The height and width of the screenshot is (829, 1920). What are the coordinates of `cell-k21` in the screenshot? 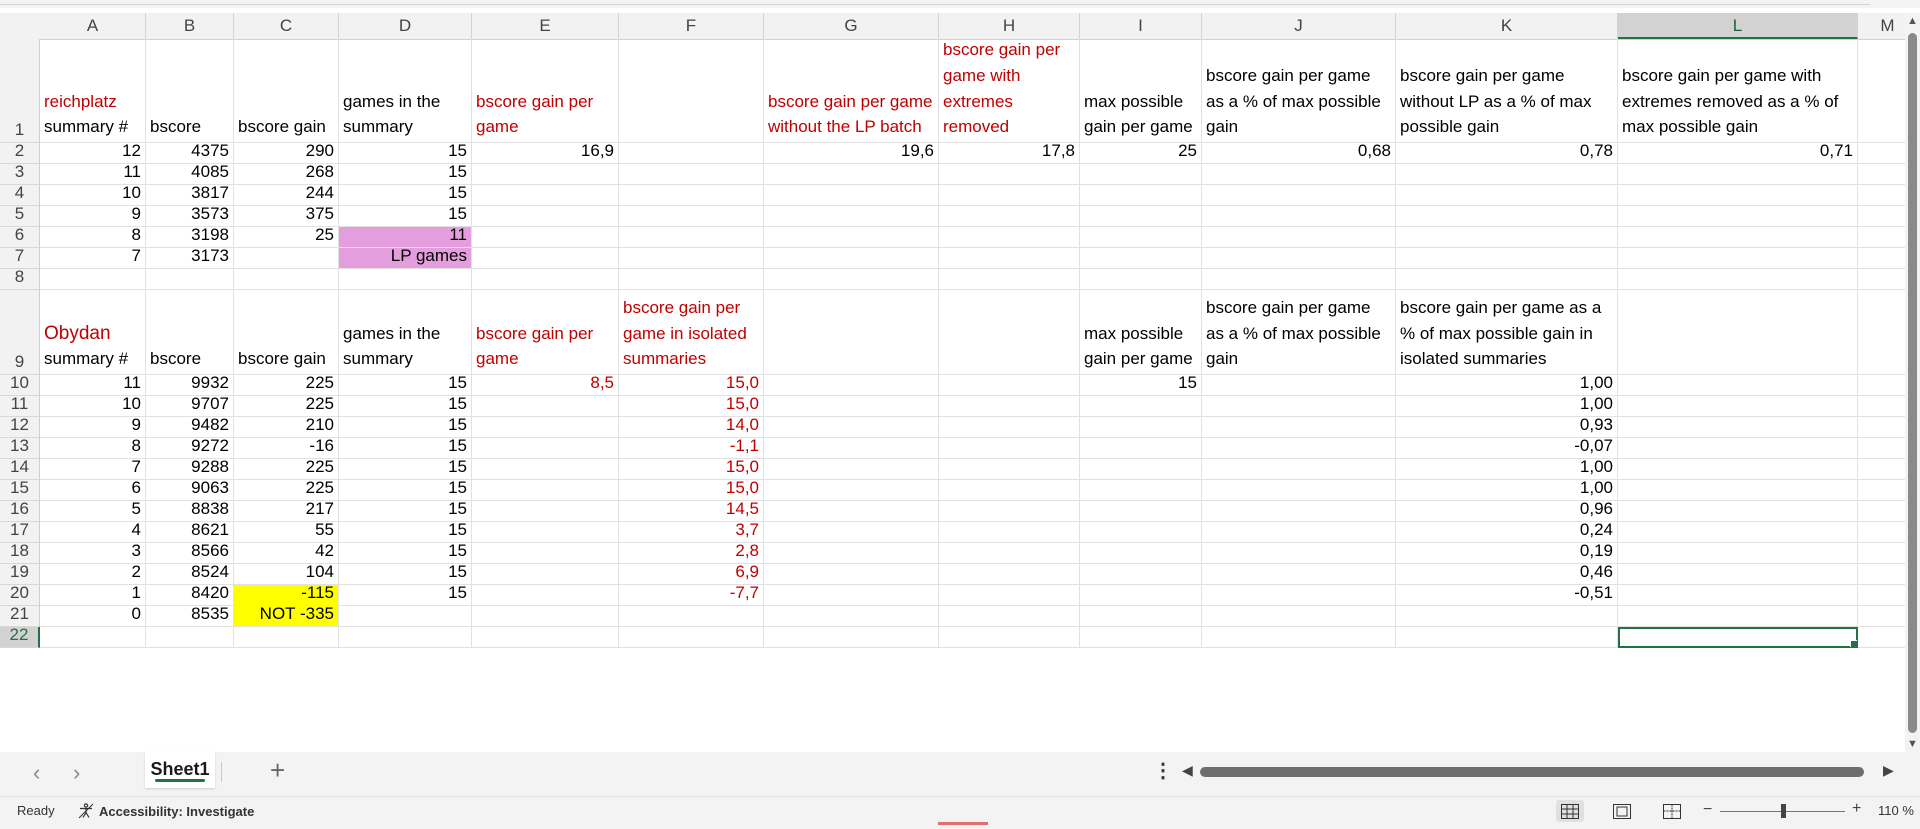 It's located at (1507, 616).